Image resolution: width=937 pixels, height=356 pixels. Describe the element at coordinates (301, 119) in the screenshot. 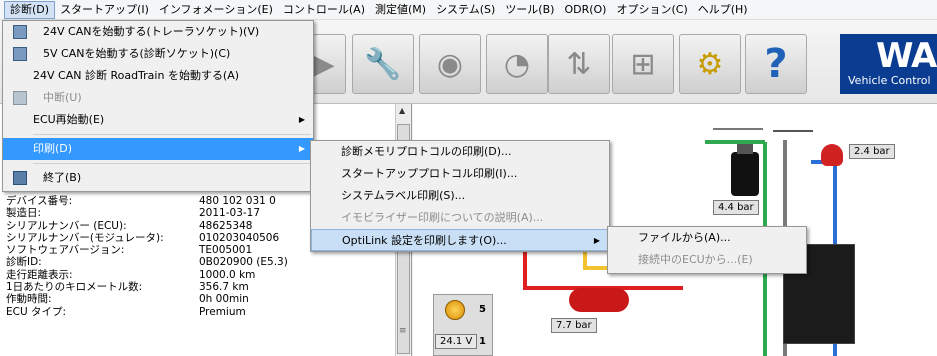

I see `submenu-arrow-icon: ▶` at that location.